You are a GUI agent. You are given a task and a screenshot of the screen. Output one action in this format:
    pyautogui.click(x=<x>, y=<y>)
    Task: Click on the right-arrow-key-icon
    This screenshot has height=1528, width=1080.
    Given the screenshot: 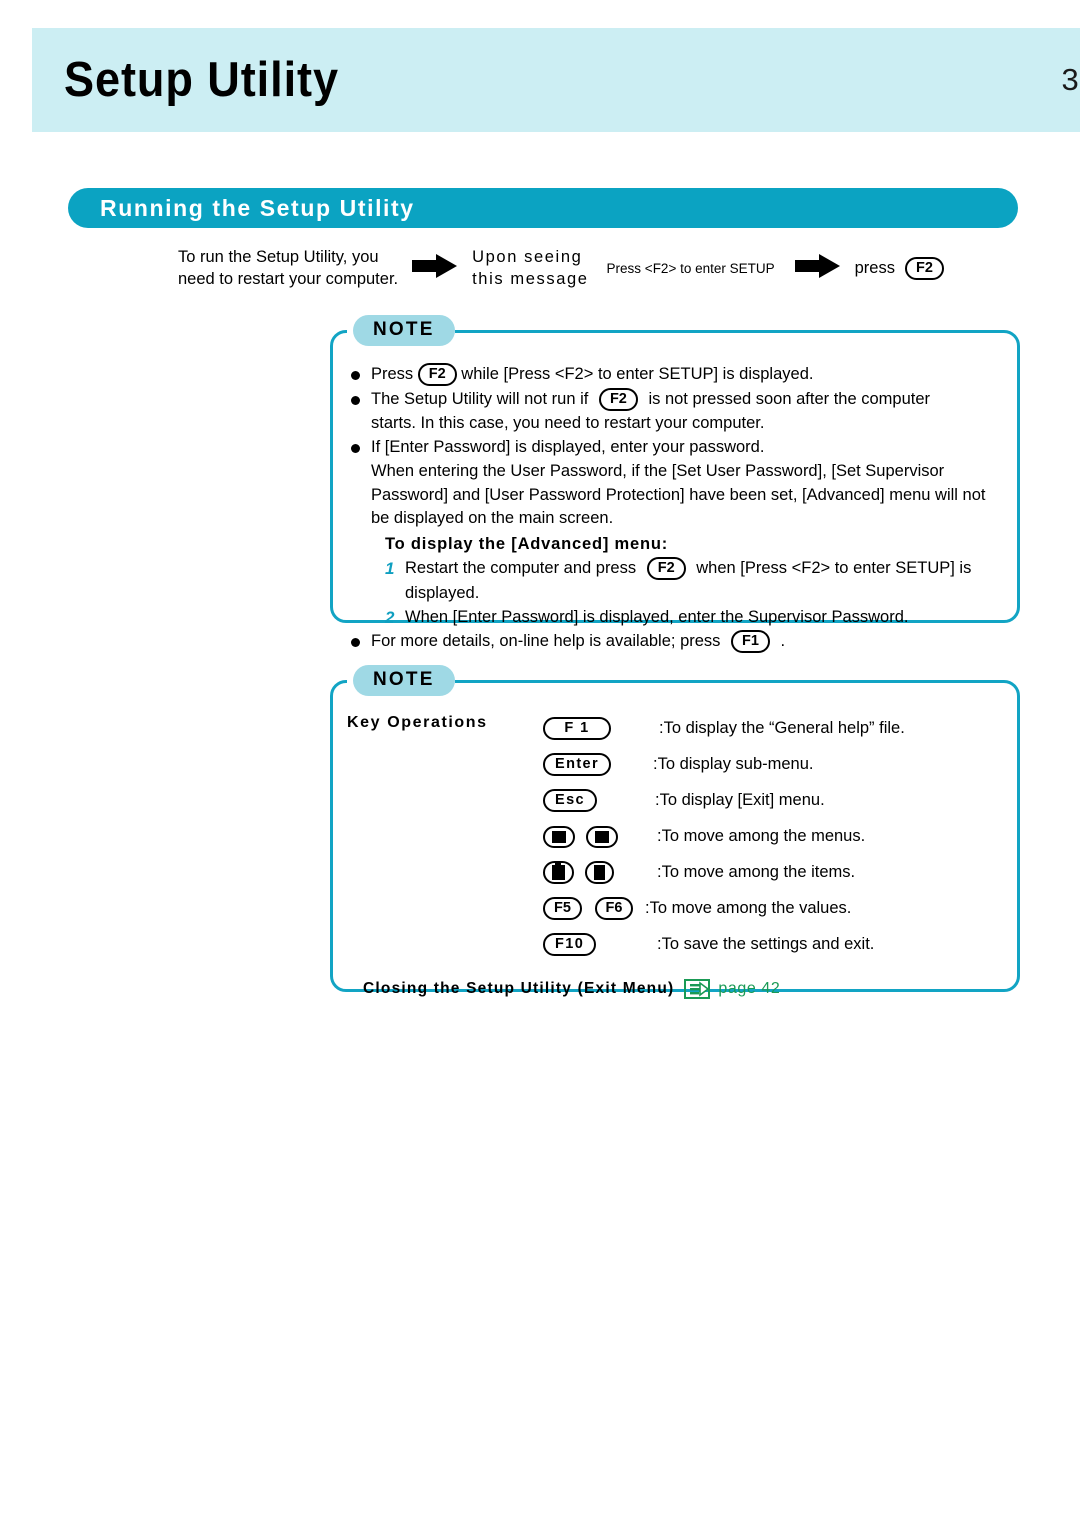 What is the action you would take?
    pyautogui.click(x=601, y=836)
    